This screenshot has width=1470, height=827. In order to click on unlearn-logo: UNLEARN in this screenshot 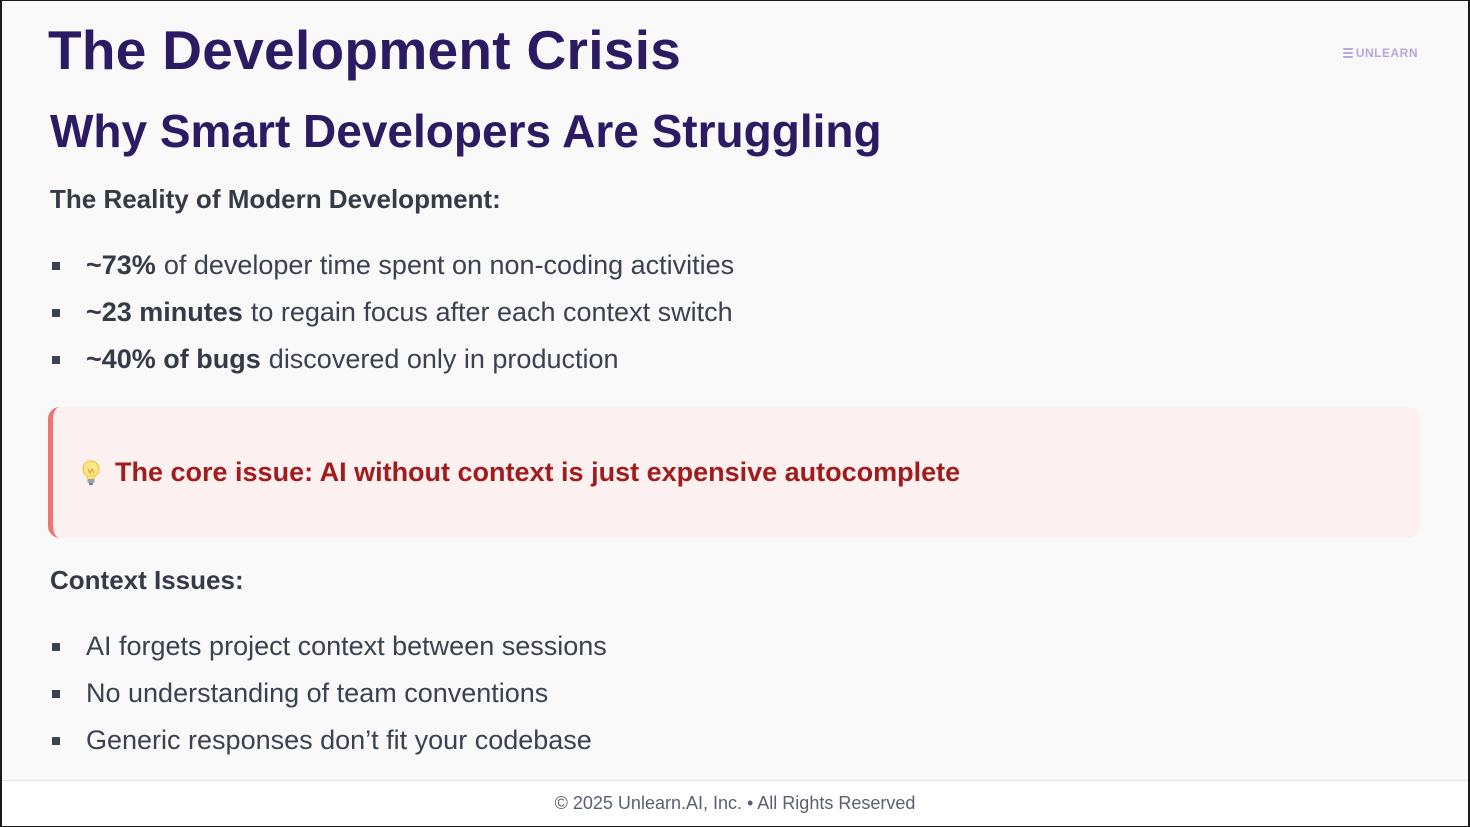, I will do `click(1380, 53)`.